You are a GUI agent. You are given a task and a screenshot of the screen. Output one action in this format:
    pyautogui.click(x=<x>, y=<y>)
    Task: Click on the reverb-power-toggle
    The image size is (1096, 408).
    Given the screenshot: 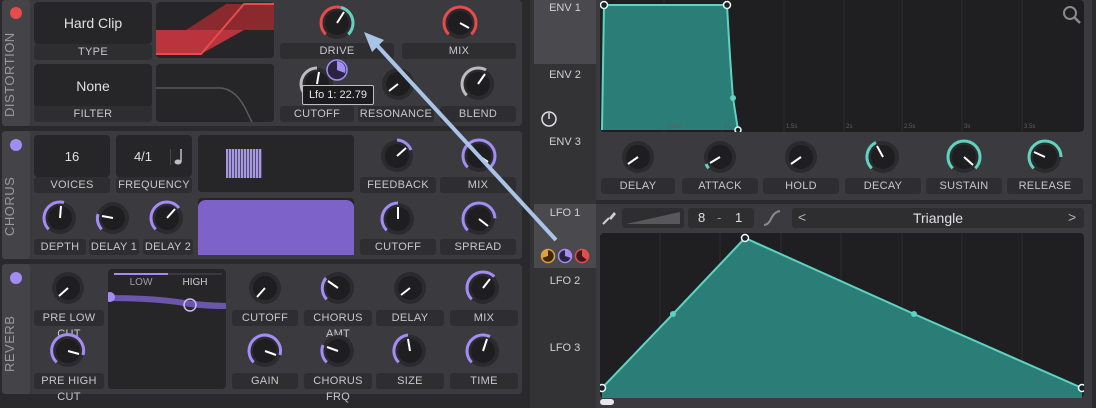 What is the action you would take?
    pyautogui.click(x=16, y=278)
    